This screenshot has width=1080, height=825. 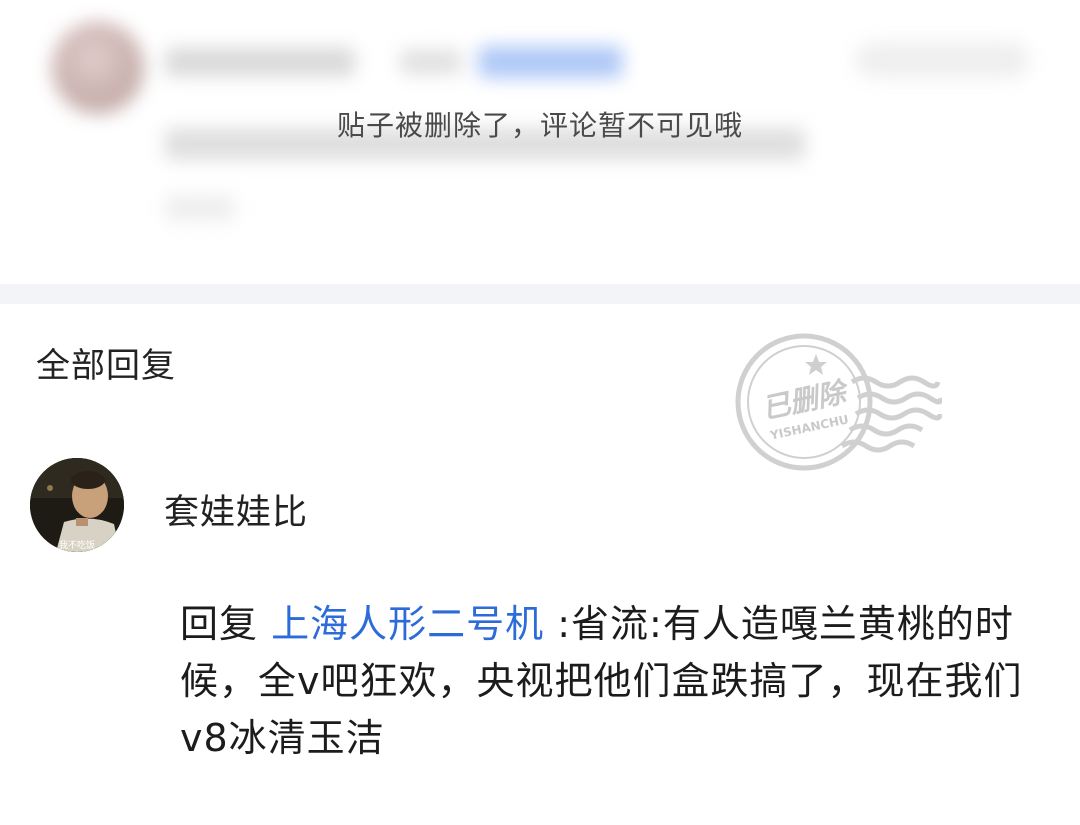 I want to click on reply-mention-link: 上海人形二号机, so click(x=407, y=624).